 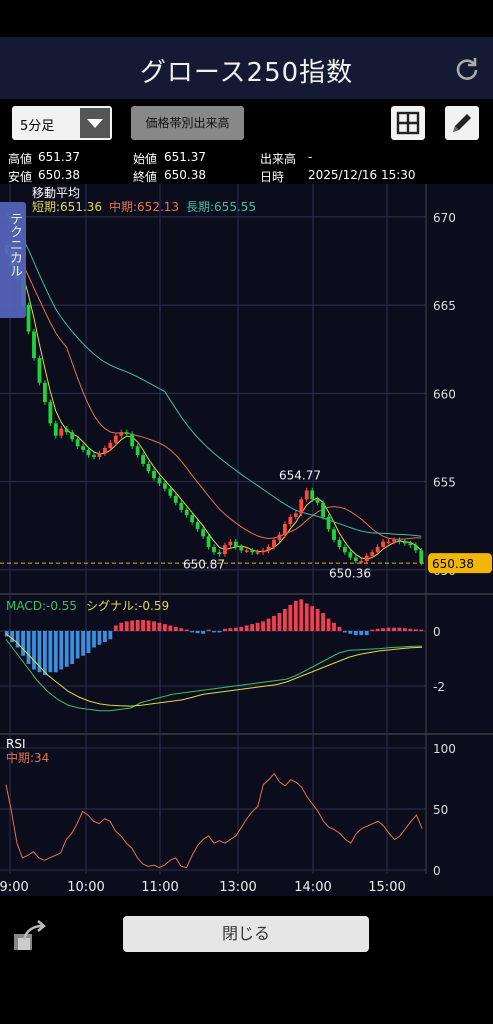 I want to click on pencil-icon, so click(x=462, y=123).